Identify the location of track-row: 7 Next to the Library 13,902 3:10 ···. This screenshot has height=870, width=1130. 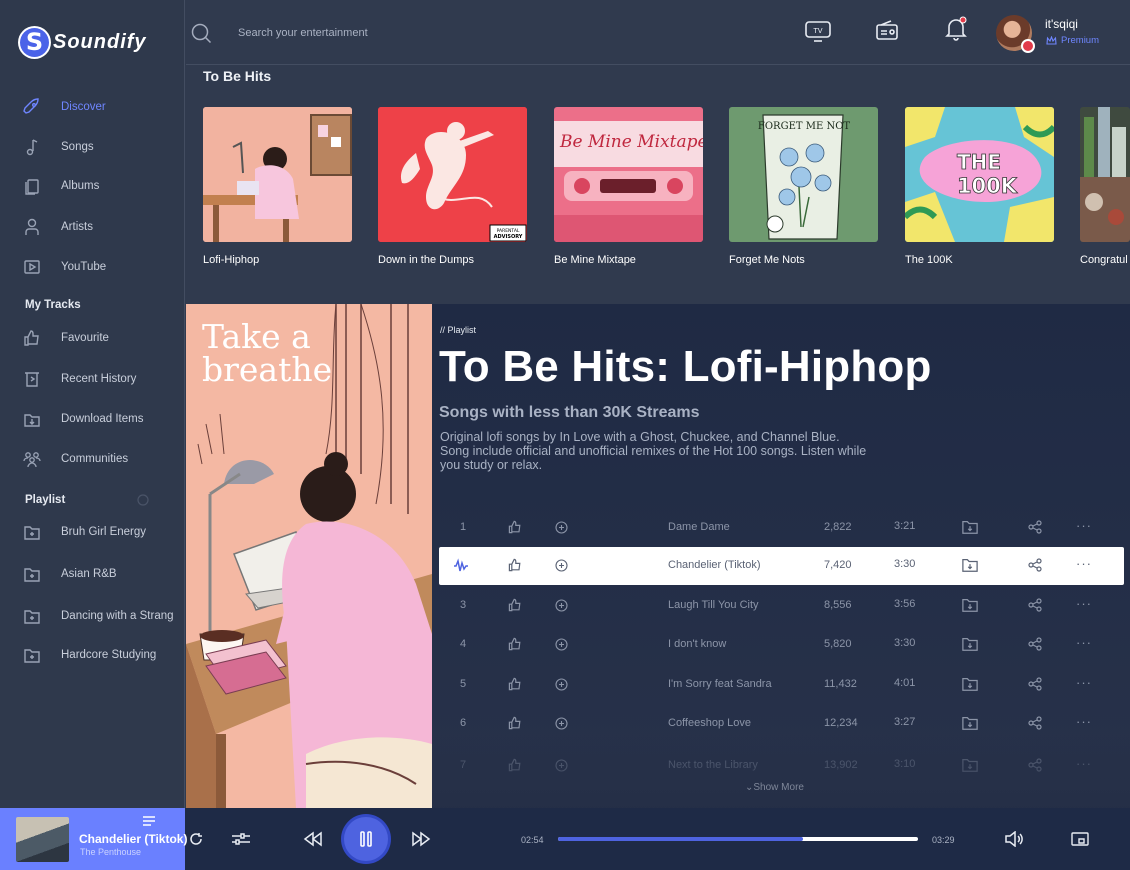
(781, 766).